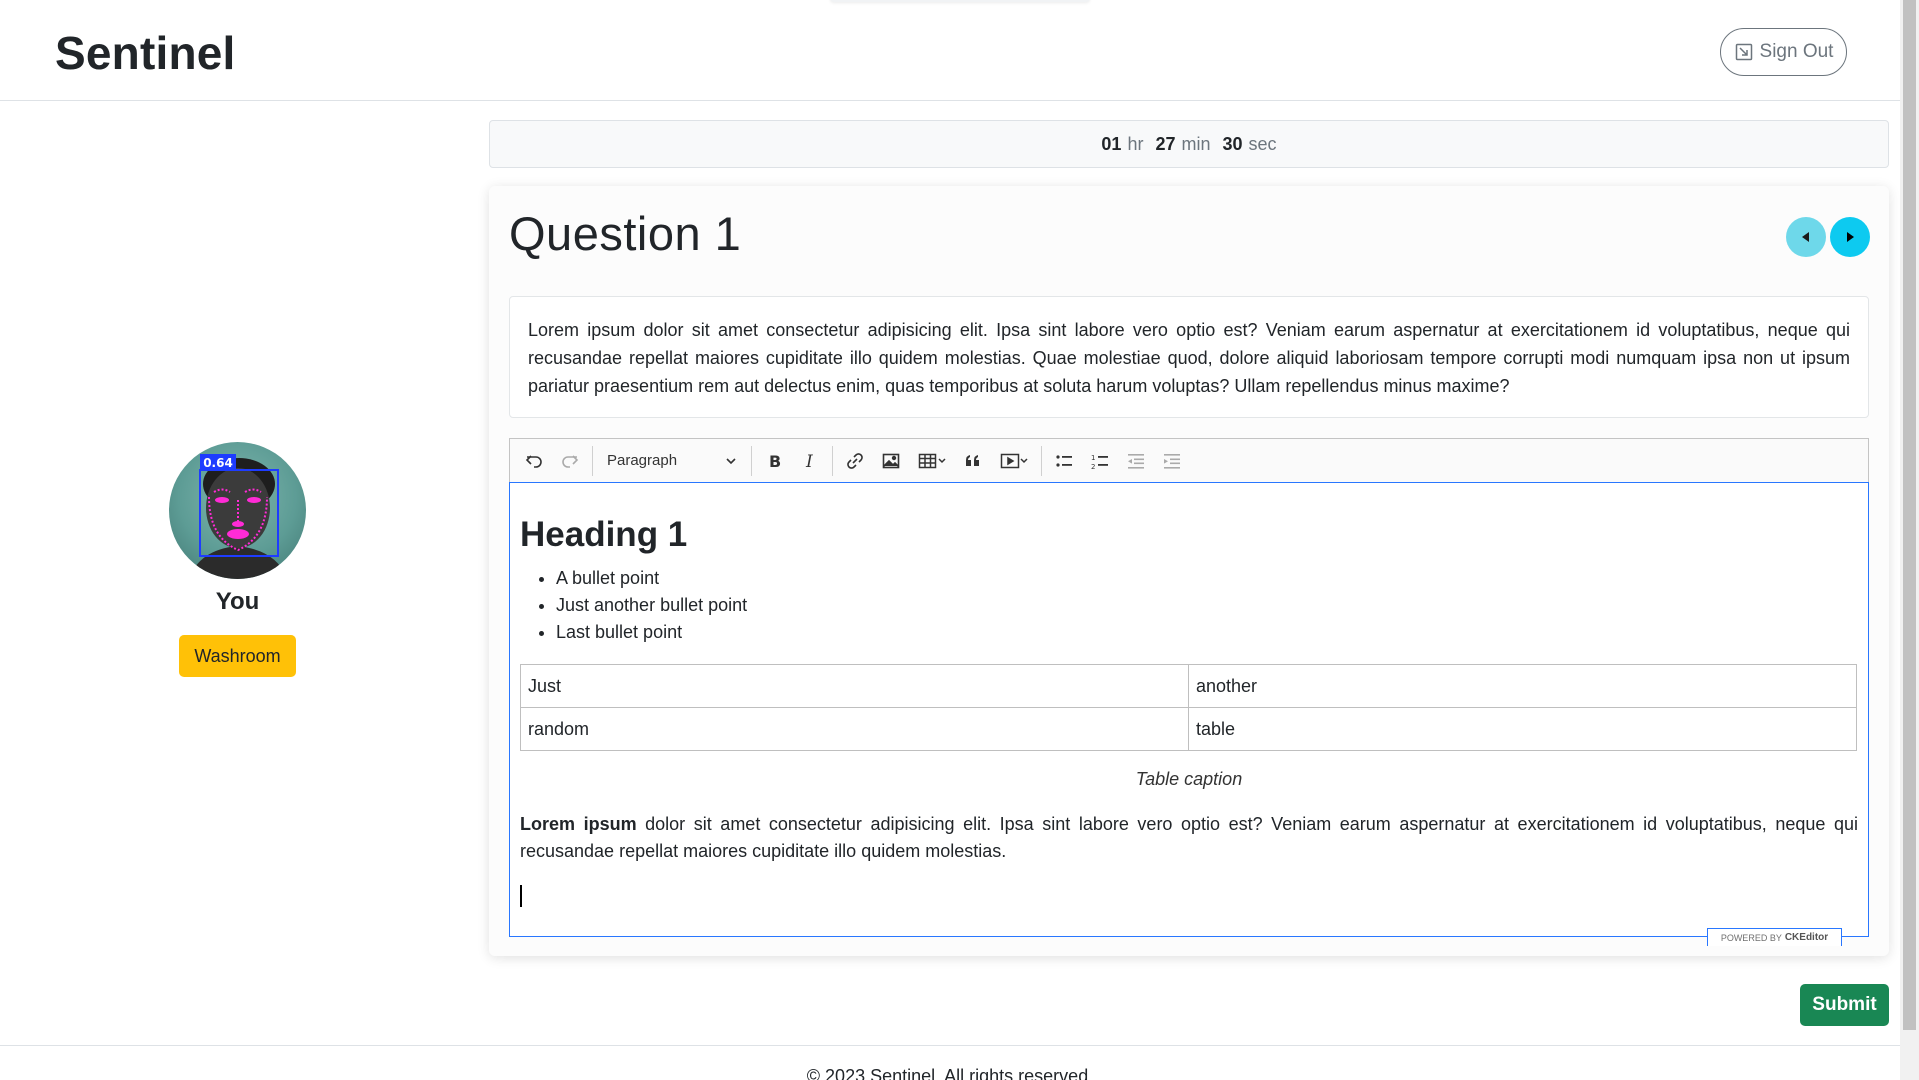 The width and height of the screenshot is (1919, 1080). I want to click on link-icon, so click(855, 460).